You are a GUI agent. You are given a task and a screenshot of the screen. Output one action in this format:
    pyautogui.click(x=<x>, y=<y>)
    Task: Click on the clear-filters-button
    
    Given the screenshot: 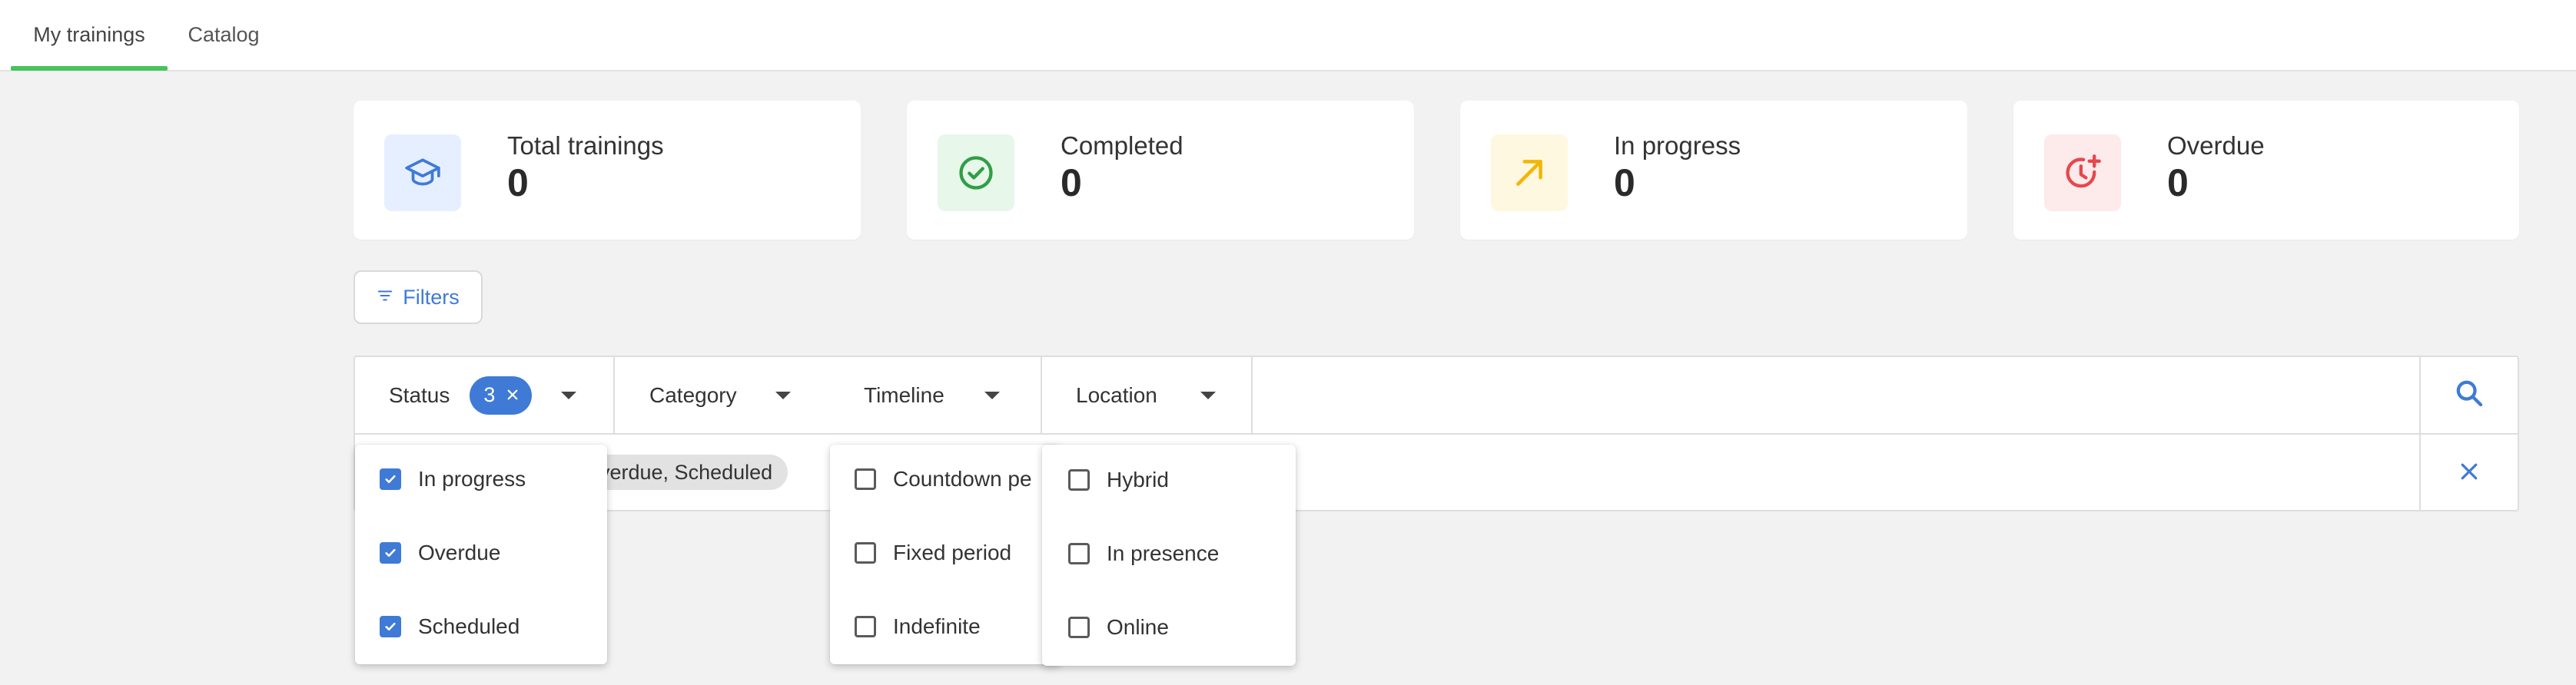 What is the action you would take?
    pyautogui.click(x=2469, y=473)
    